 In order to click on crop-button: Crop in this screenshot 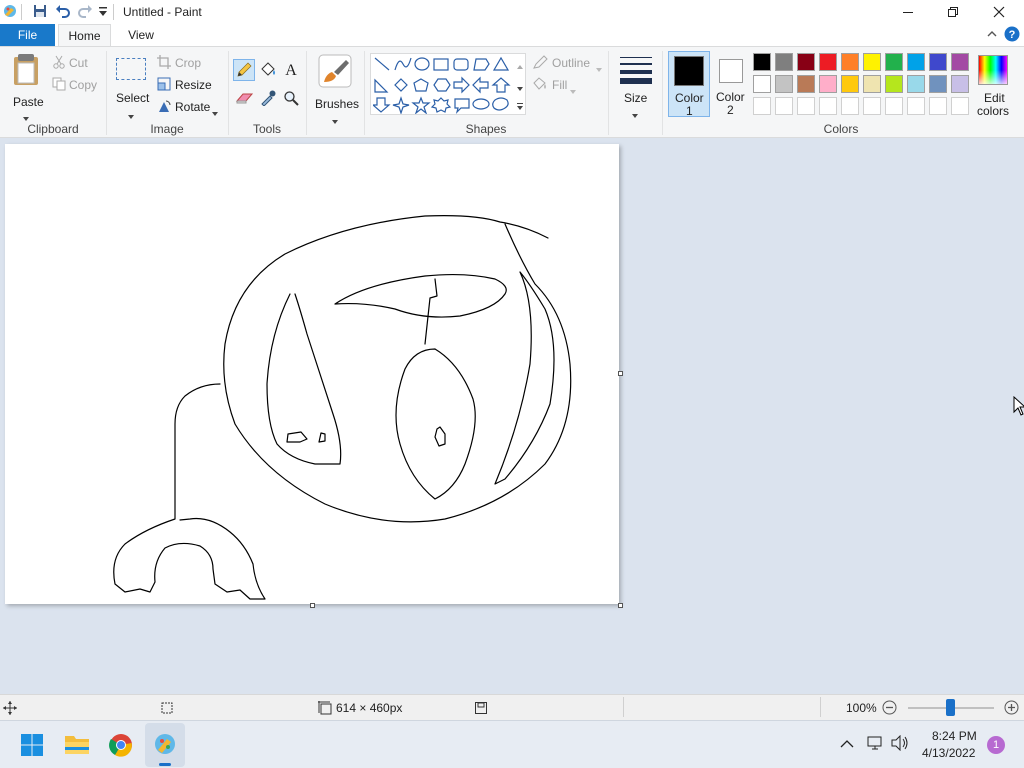, I will do `click(187, 63)`.